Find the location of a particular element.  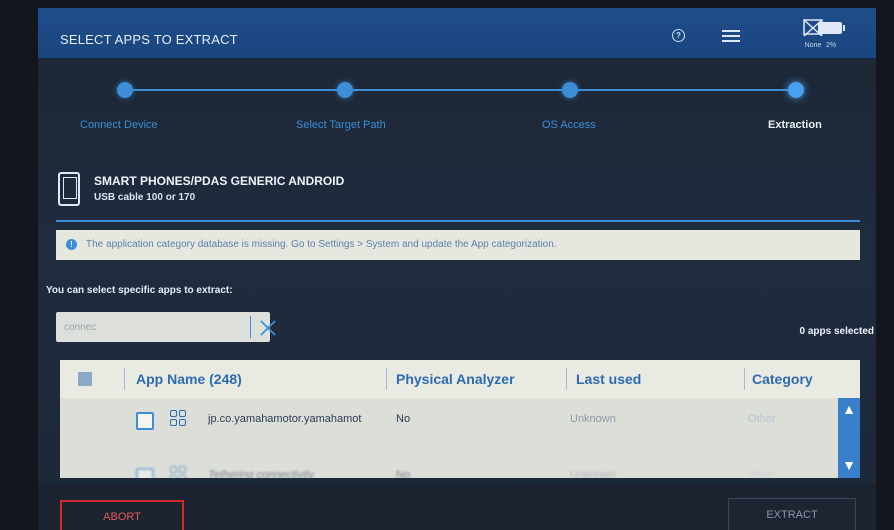

chevron-down-icon: ▼ is located at coordinates (849, 465).